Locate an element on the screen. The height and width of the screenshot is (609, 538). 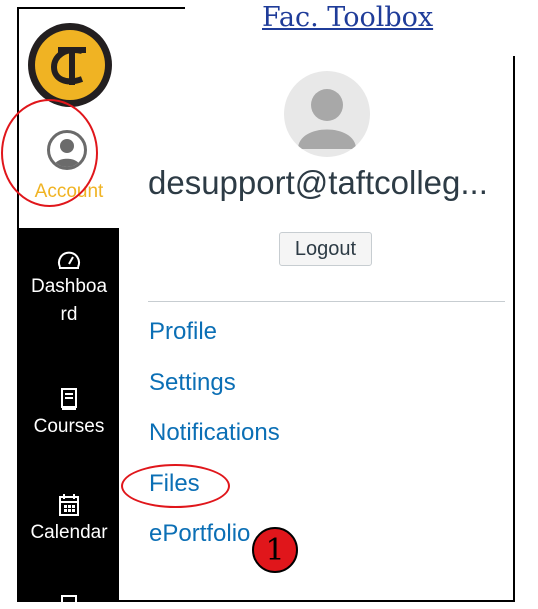
tc-monogram-icon is located at coordinates (68, 66).